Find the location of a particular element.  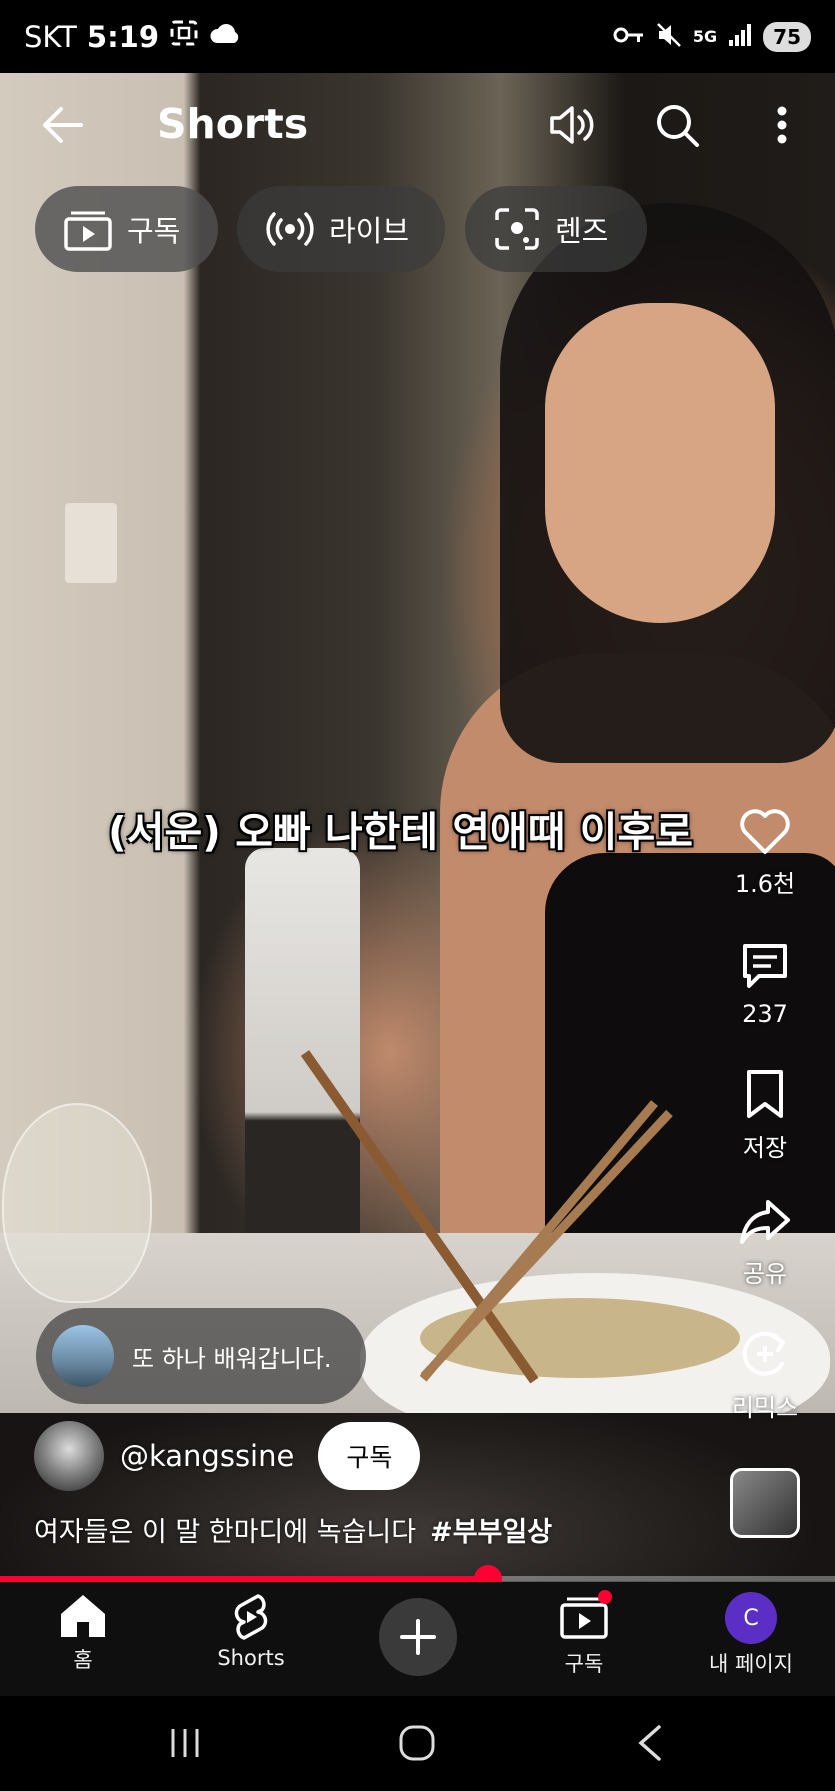

more-vertical-icon is located at coordinates (782, 125).